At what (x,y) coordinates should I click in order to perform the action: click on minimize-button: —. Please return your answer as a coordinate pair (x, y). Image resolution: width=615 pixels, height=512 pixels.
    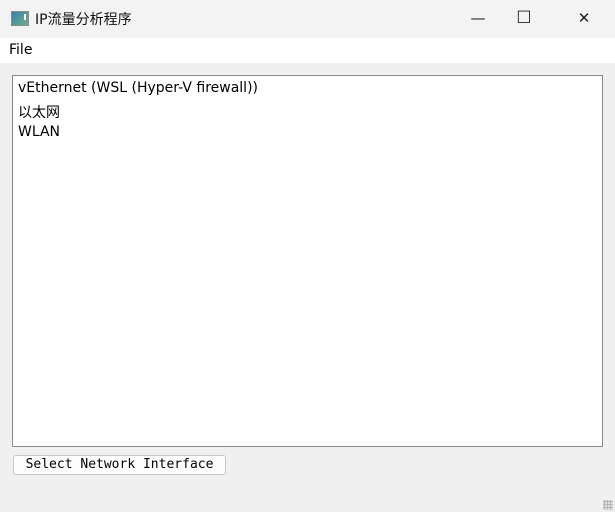
    Looking at the image, I should click on (478, 18).